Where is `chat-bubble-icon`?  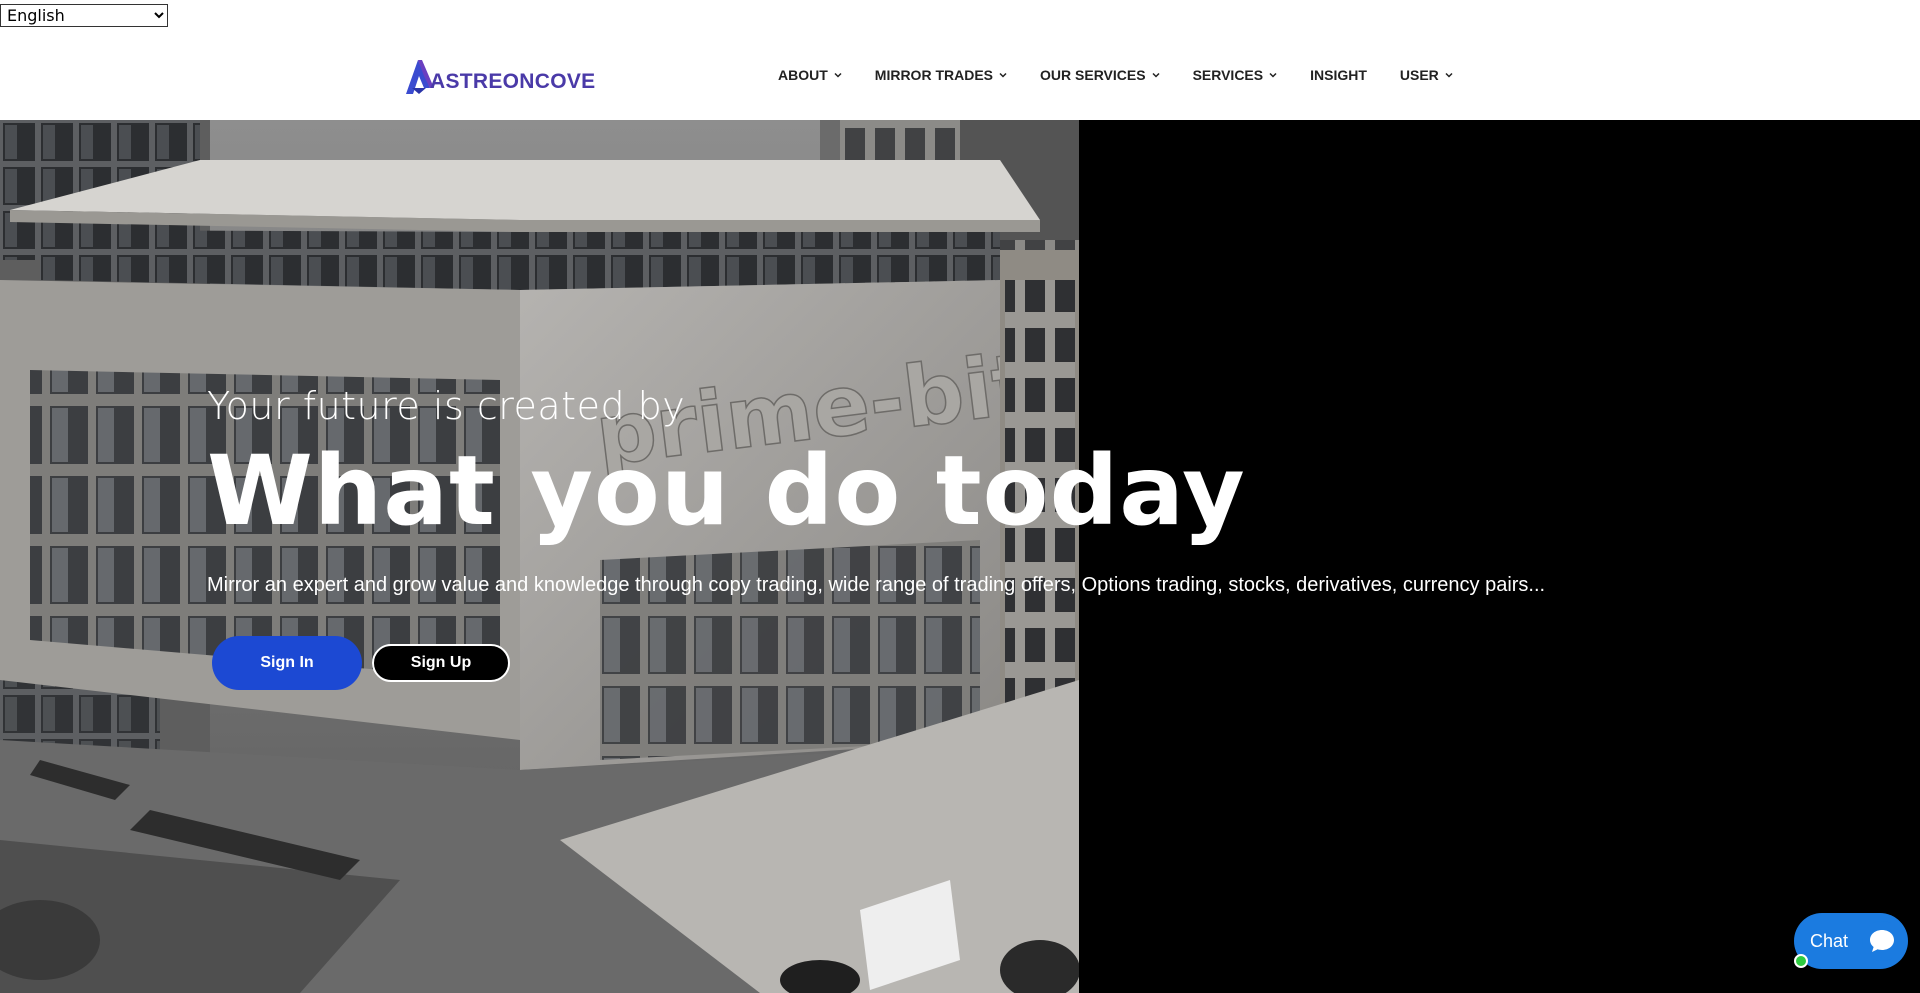
chat-bubble-icon is located at coordinates (1882, 941).